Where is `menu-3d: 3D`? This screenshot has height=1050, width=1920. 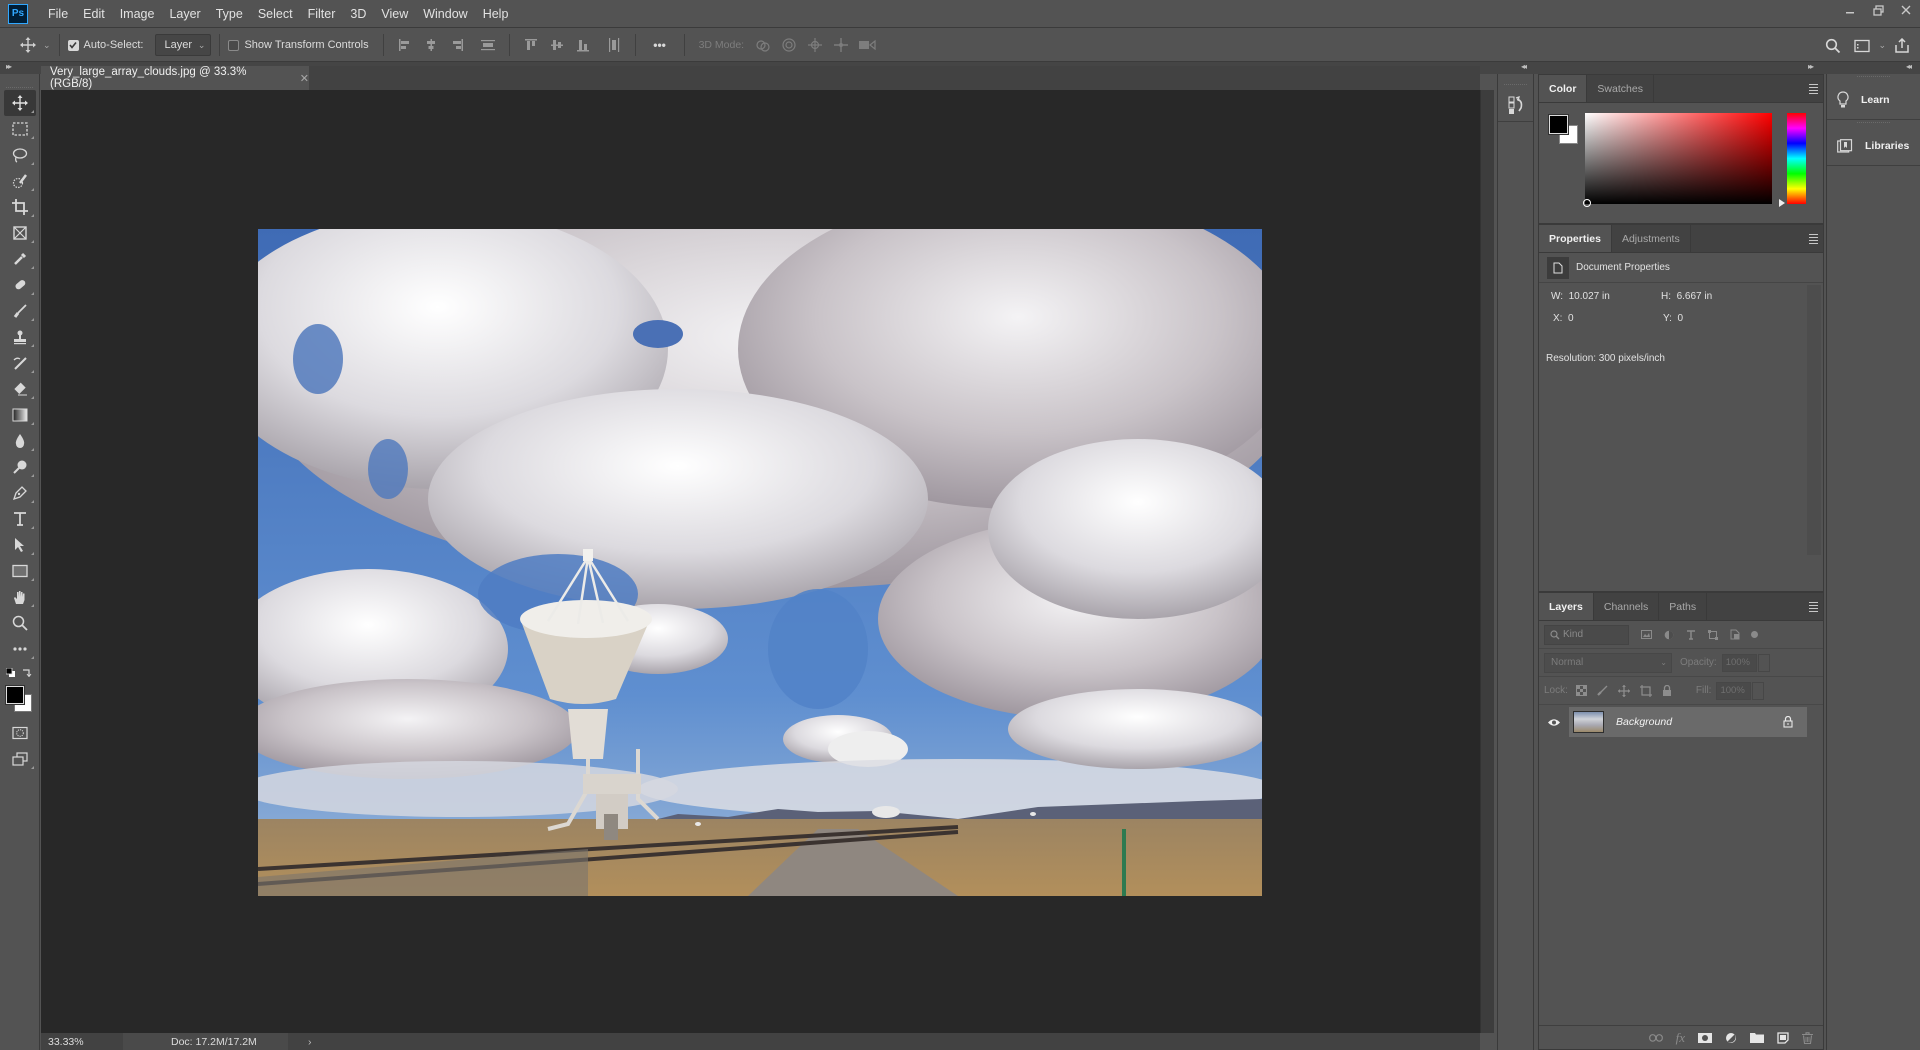 menu-3d: 3D is located at coordinates (358, 14).